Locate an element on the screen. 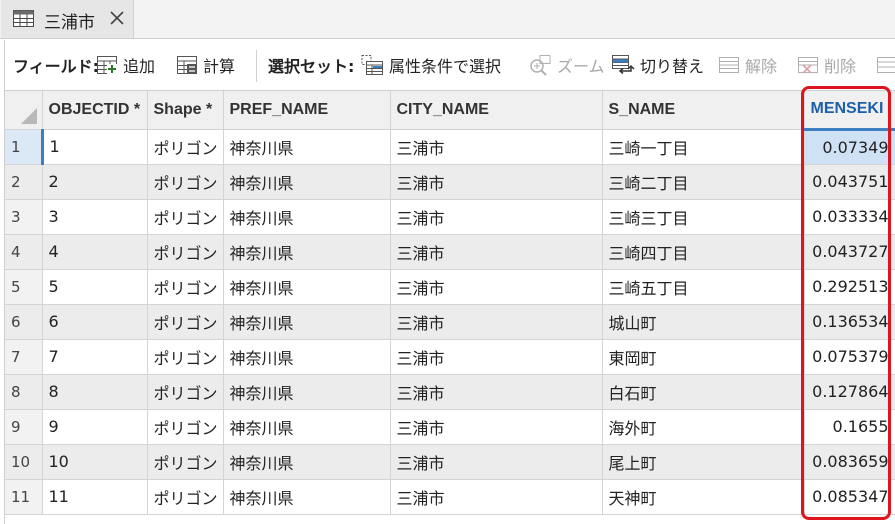 This screenshot has height=524, width=895. delete-selection-button: 削除 is located at coordinates (826, 65).